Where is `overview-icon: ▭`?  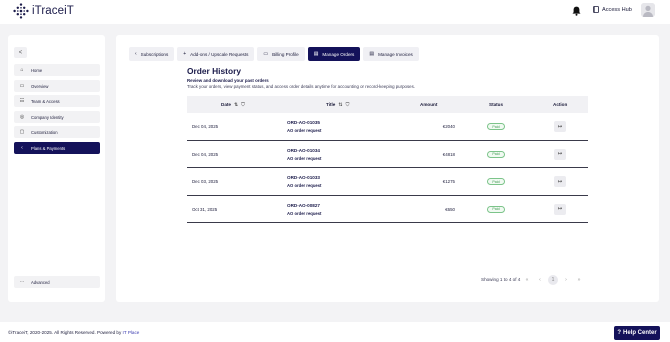
overview-icon: ▭ is located at coordinates (22, 86).